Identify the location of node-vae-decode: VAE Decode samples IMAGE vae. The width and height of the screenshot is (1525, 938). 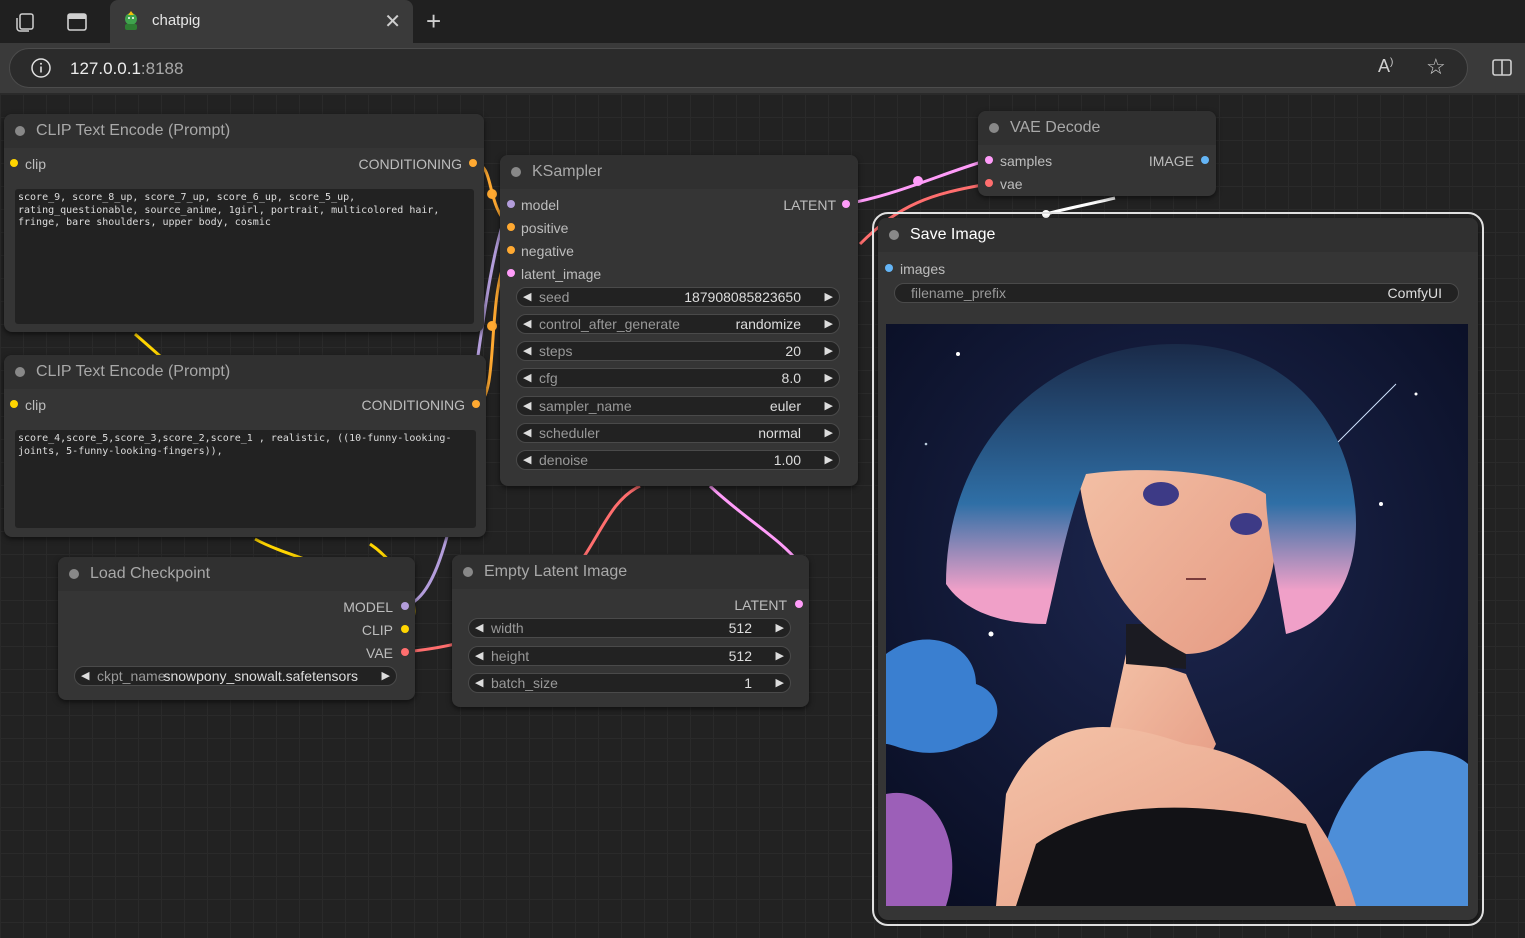
(1097, 153).